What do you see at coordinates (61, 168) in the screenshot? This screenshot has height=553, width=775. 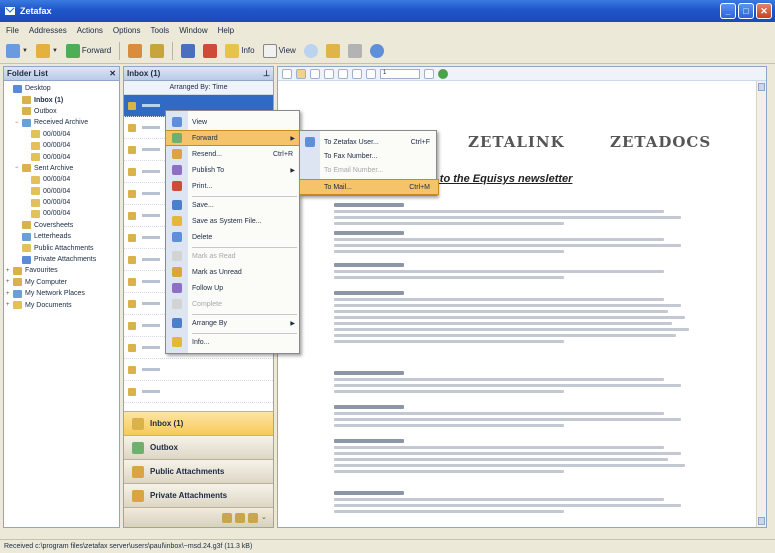 I see `folder-tree-item: − Sent Archive` at bounding box center [61, 168].